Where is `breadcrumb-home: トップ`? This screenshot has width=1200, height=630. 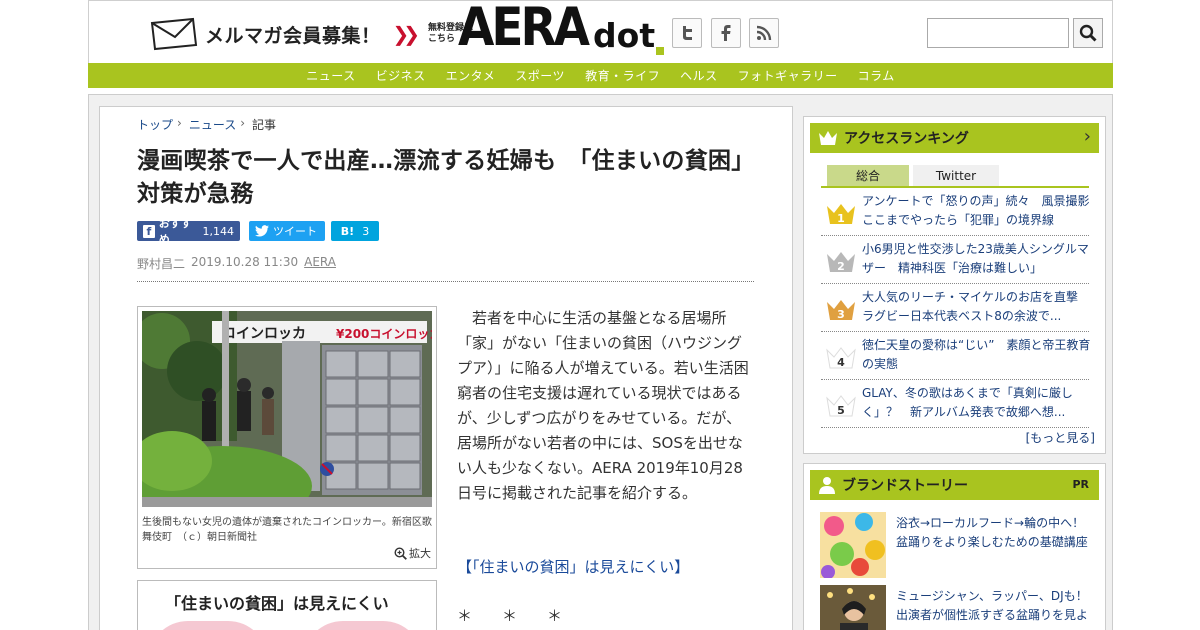 breadcrumb-home: トップ is located at coordinates (155, 124).